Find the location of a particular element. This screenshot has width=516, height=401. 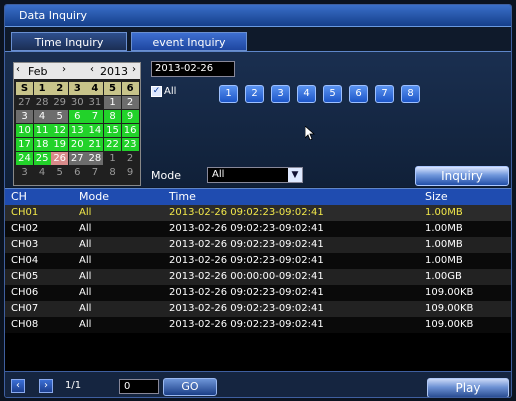

header-time: Time is located at coordinates (182, 196).